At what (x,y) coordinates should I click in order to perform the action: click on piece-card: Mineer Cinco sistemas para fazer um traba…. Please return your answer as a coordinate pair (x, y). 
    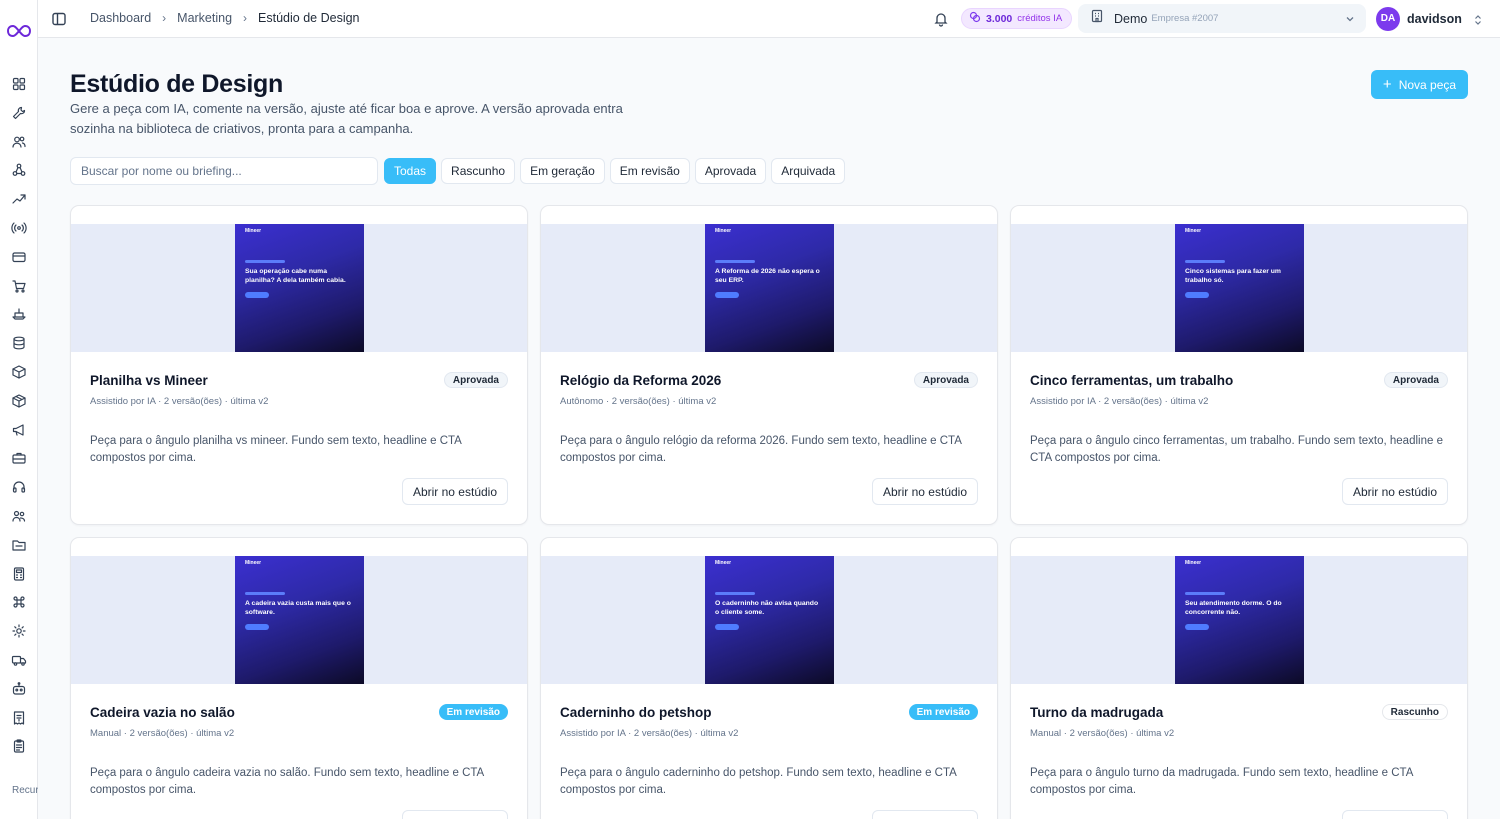
    Looking at the image, I should click on (1239, 365).